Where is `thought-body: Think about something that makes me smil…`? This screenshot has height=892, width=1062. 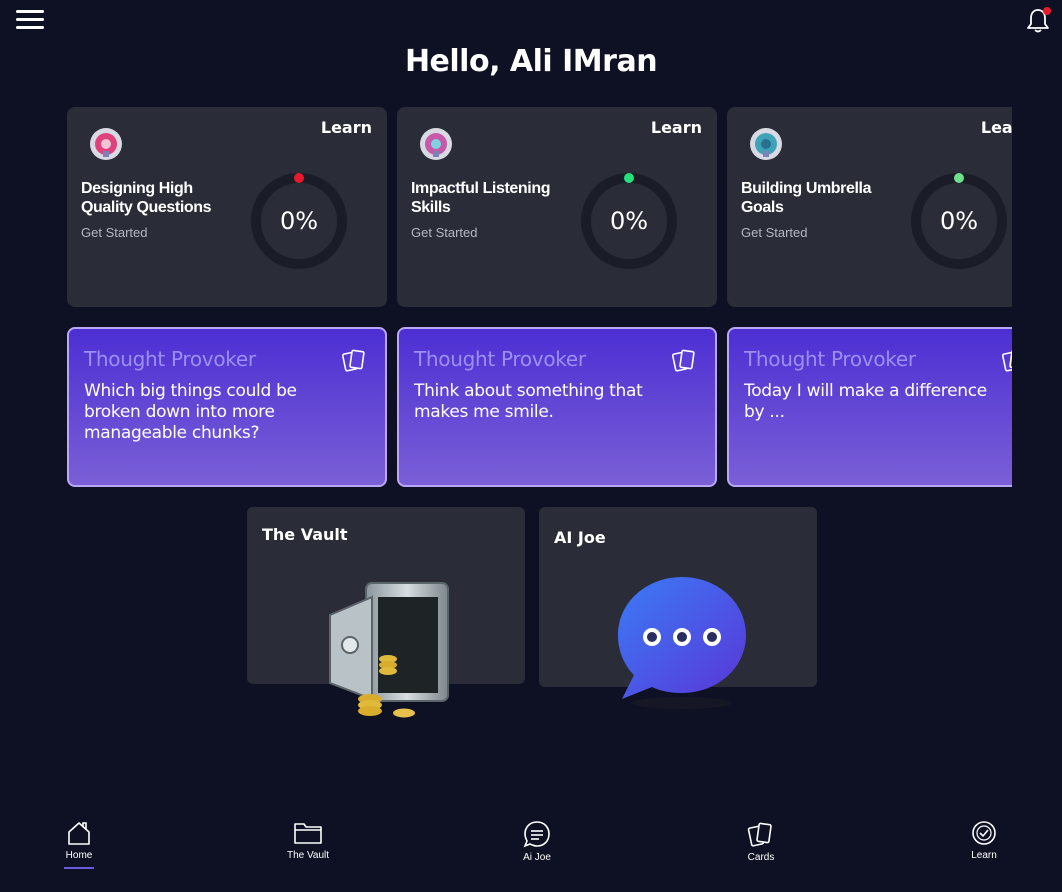 thought-body: Think about something that makes me smil… is located at coordinates (528, 401).